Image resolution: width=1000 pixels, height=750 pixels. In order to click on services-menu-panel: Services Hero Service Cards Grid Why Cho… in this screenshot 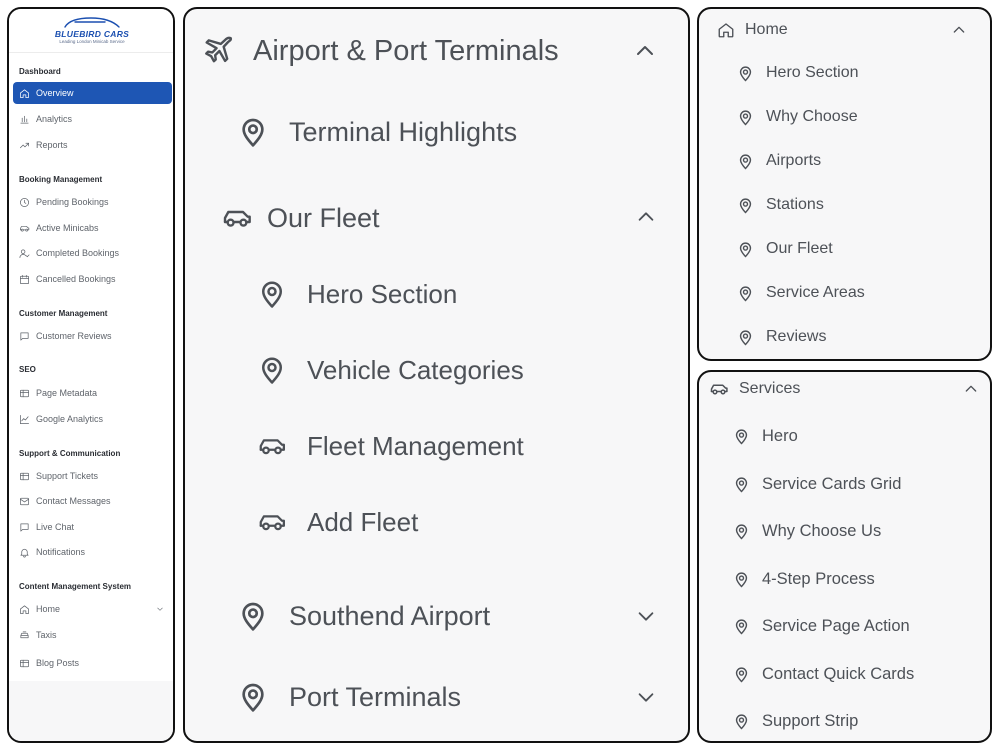, I will do `click(844, 556)`.